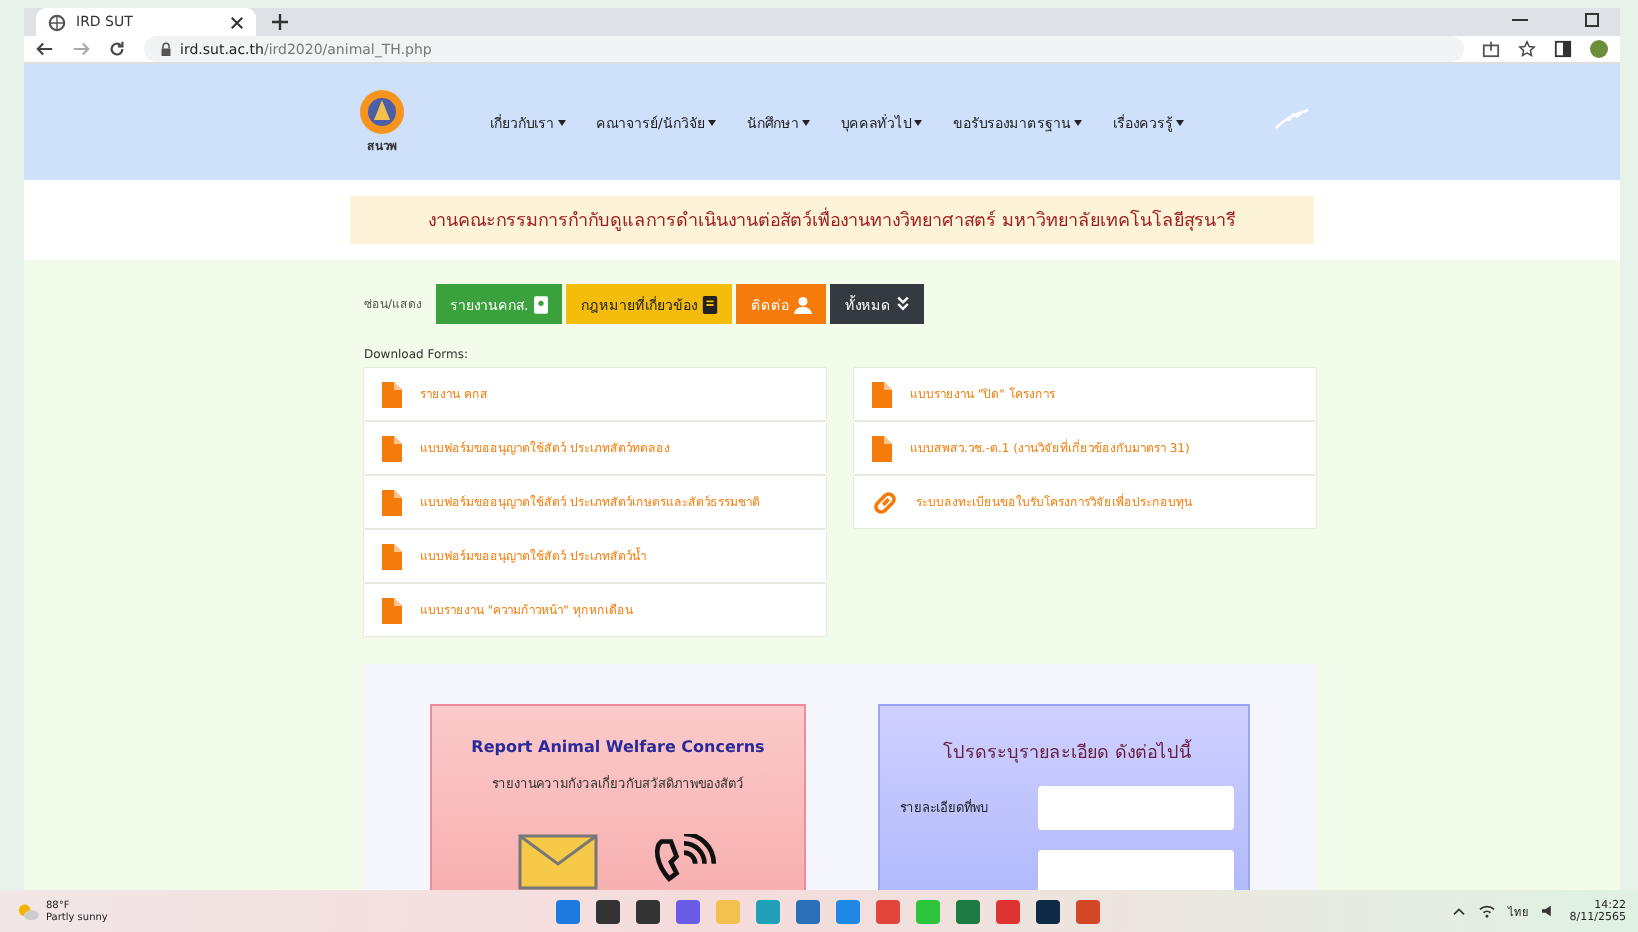 The width and height of the screenshot is (1638, 932). Describe the element at coordinates (1067, 752) in the screenshot. I see `details-card-title: โปรดระบุรายละเอียด ดังต่อไปนี้` at that location.